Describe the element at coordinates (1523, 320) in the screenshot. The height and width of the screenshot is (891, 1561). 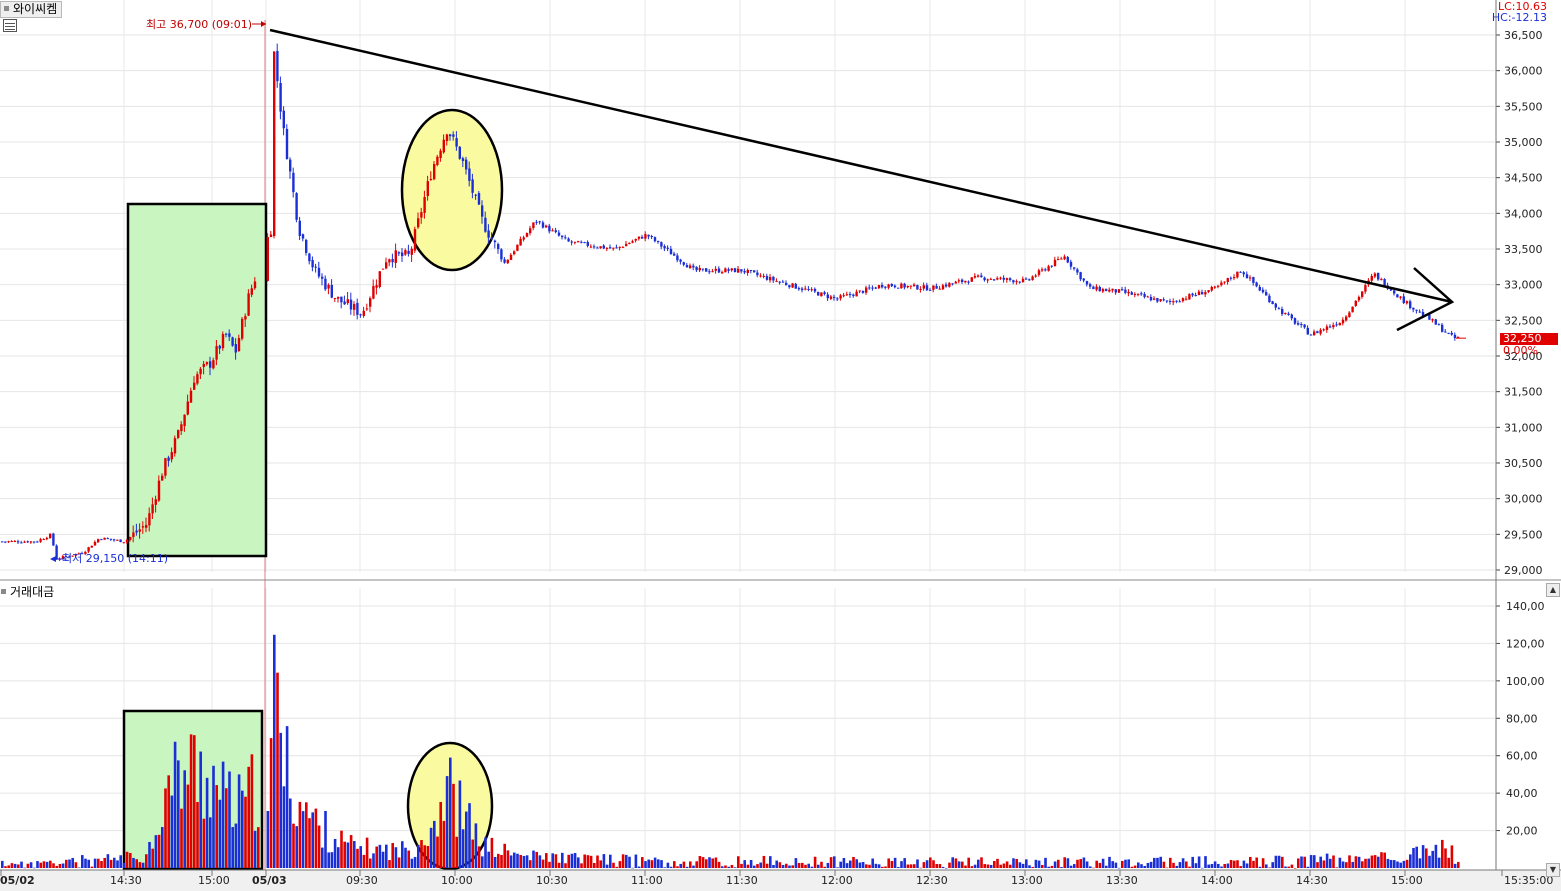
I see `y-tick-label: 32,500` at that location.